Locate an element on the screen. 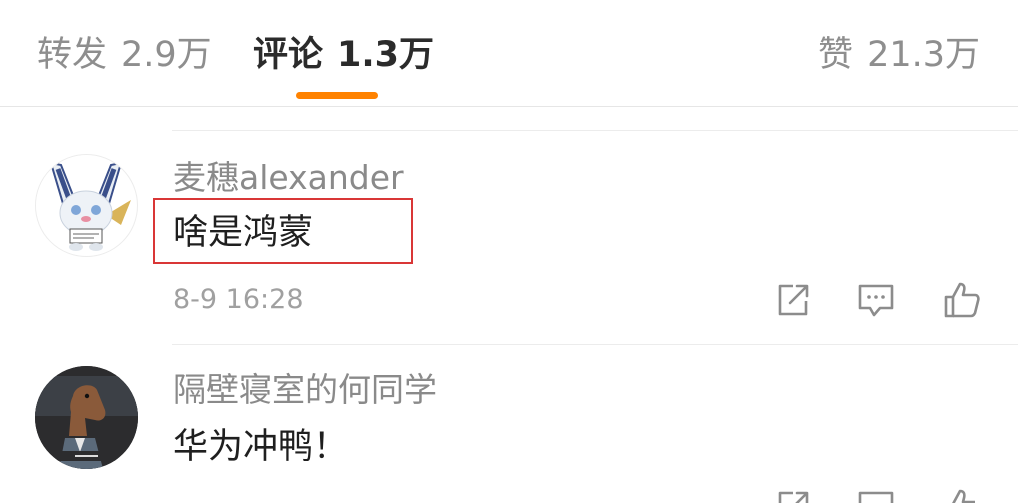  rabbit-avatar-icon is located at coordinates (86, 205).